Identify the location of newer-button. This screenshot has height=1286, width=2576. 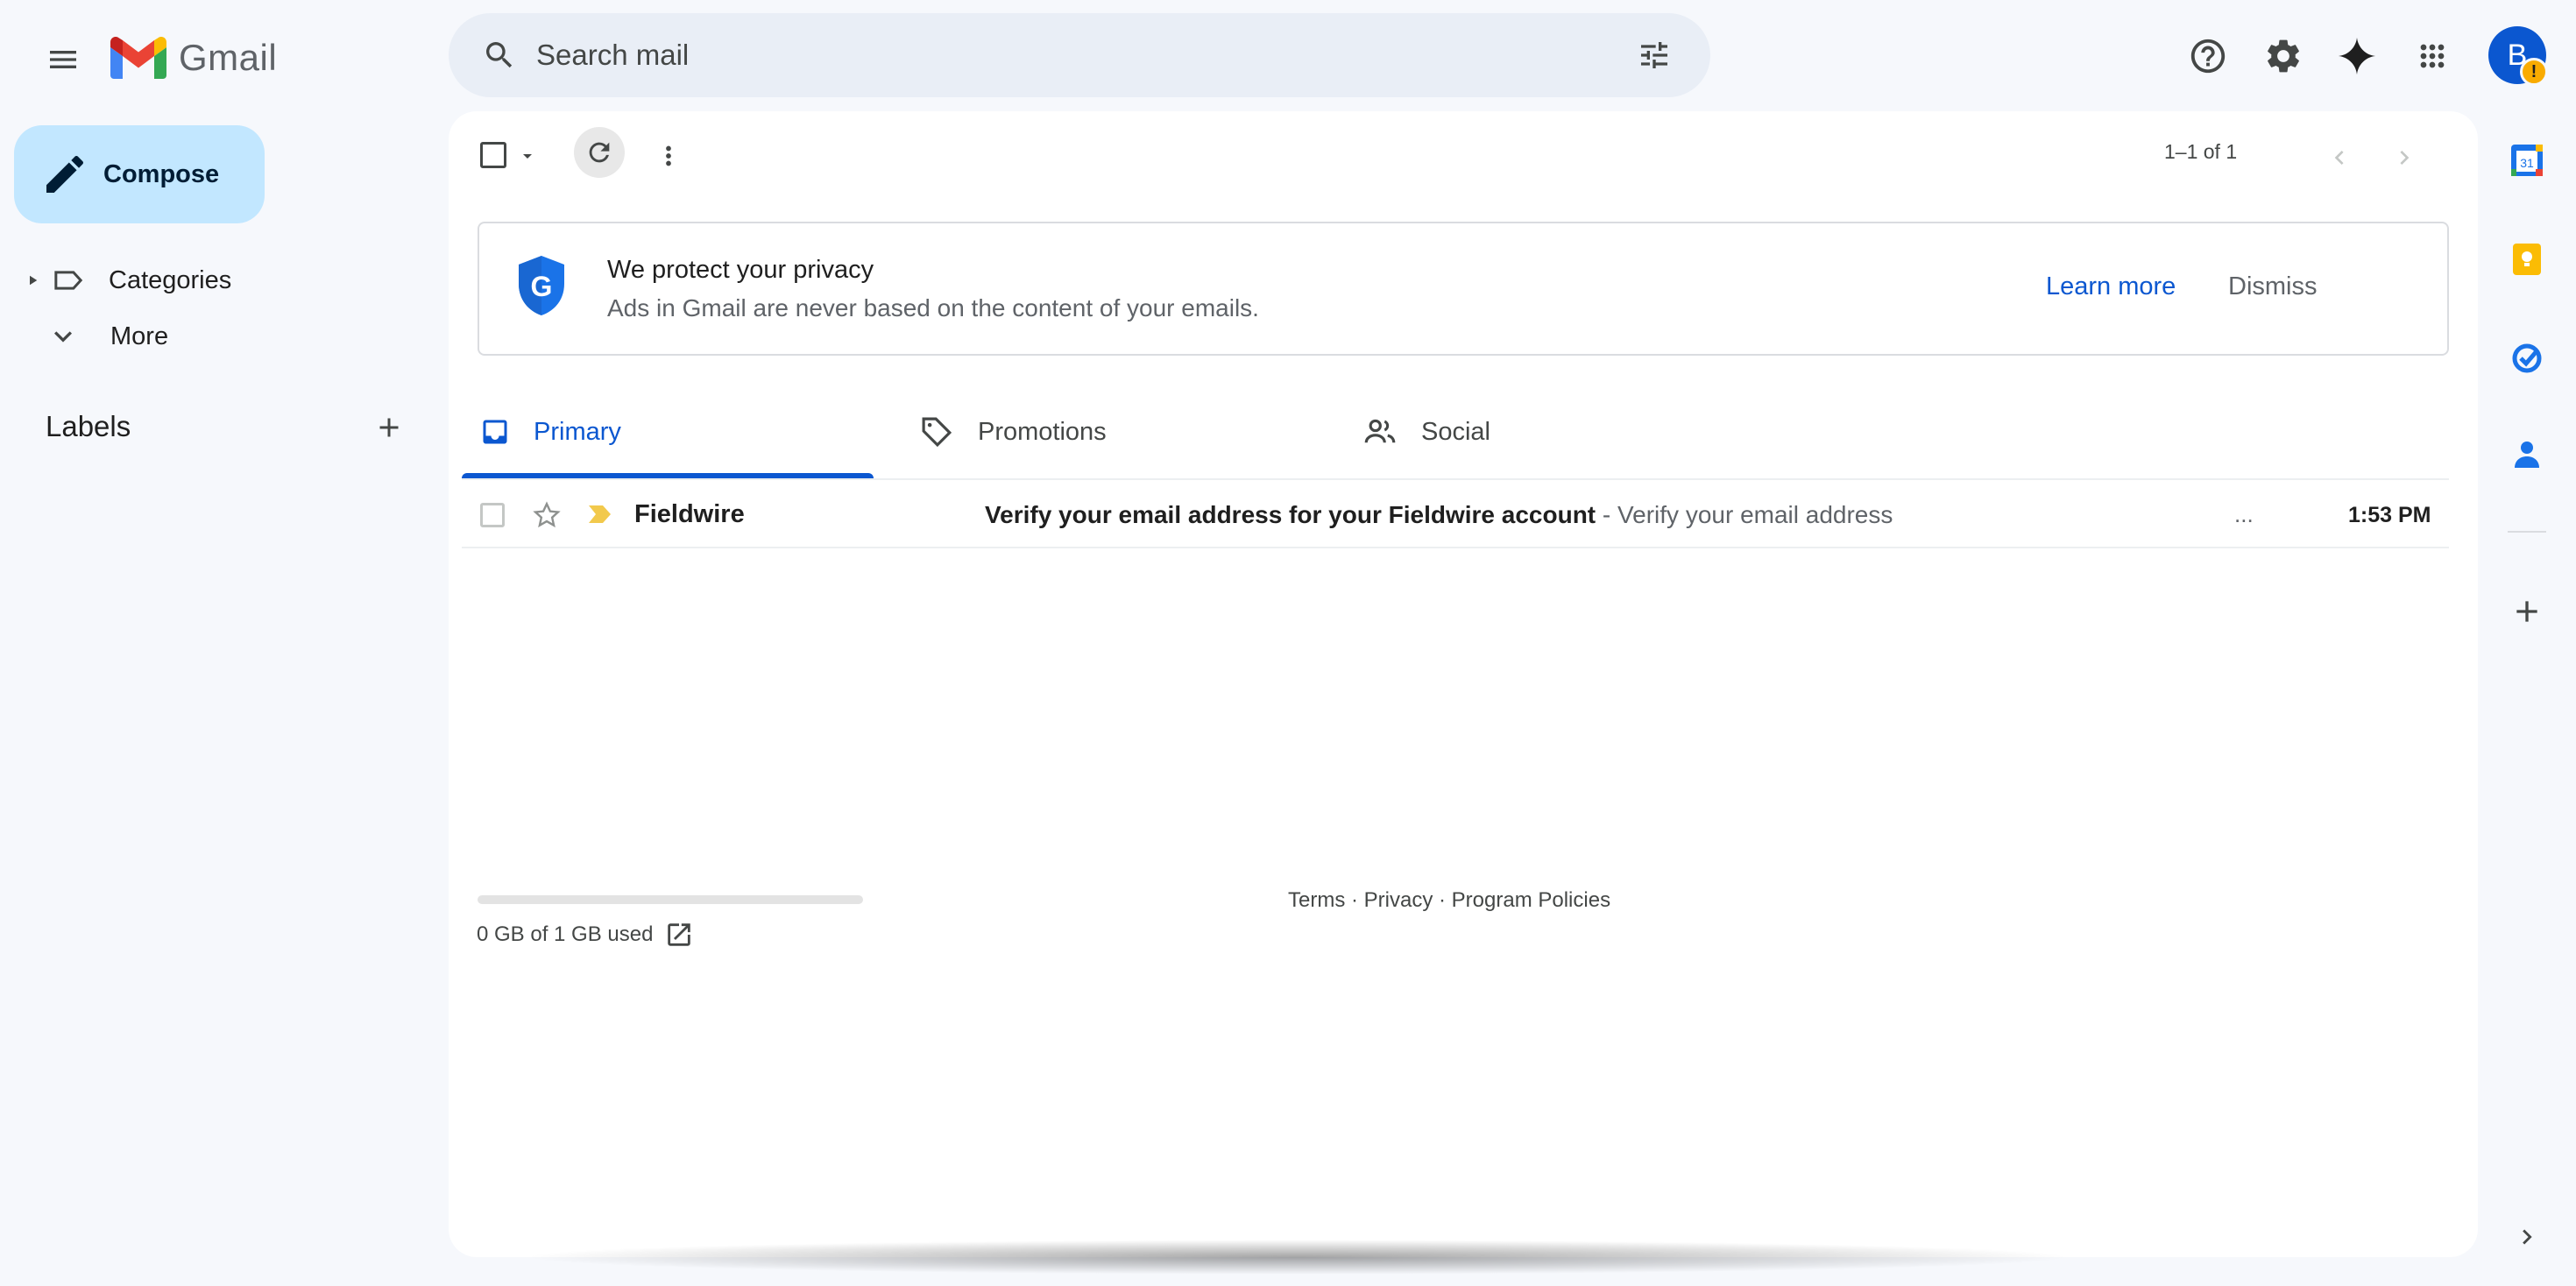
(2339, 157).